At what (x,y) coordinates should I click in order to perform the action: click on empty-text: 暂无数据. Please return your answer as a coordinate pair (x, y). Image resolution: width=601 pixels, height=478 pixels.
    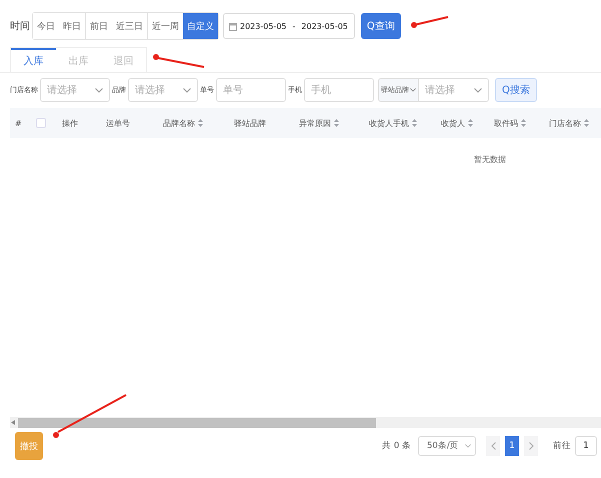
    Looking at the image, I should click on (490, 159).